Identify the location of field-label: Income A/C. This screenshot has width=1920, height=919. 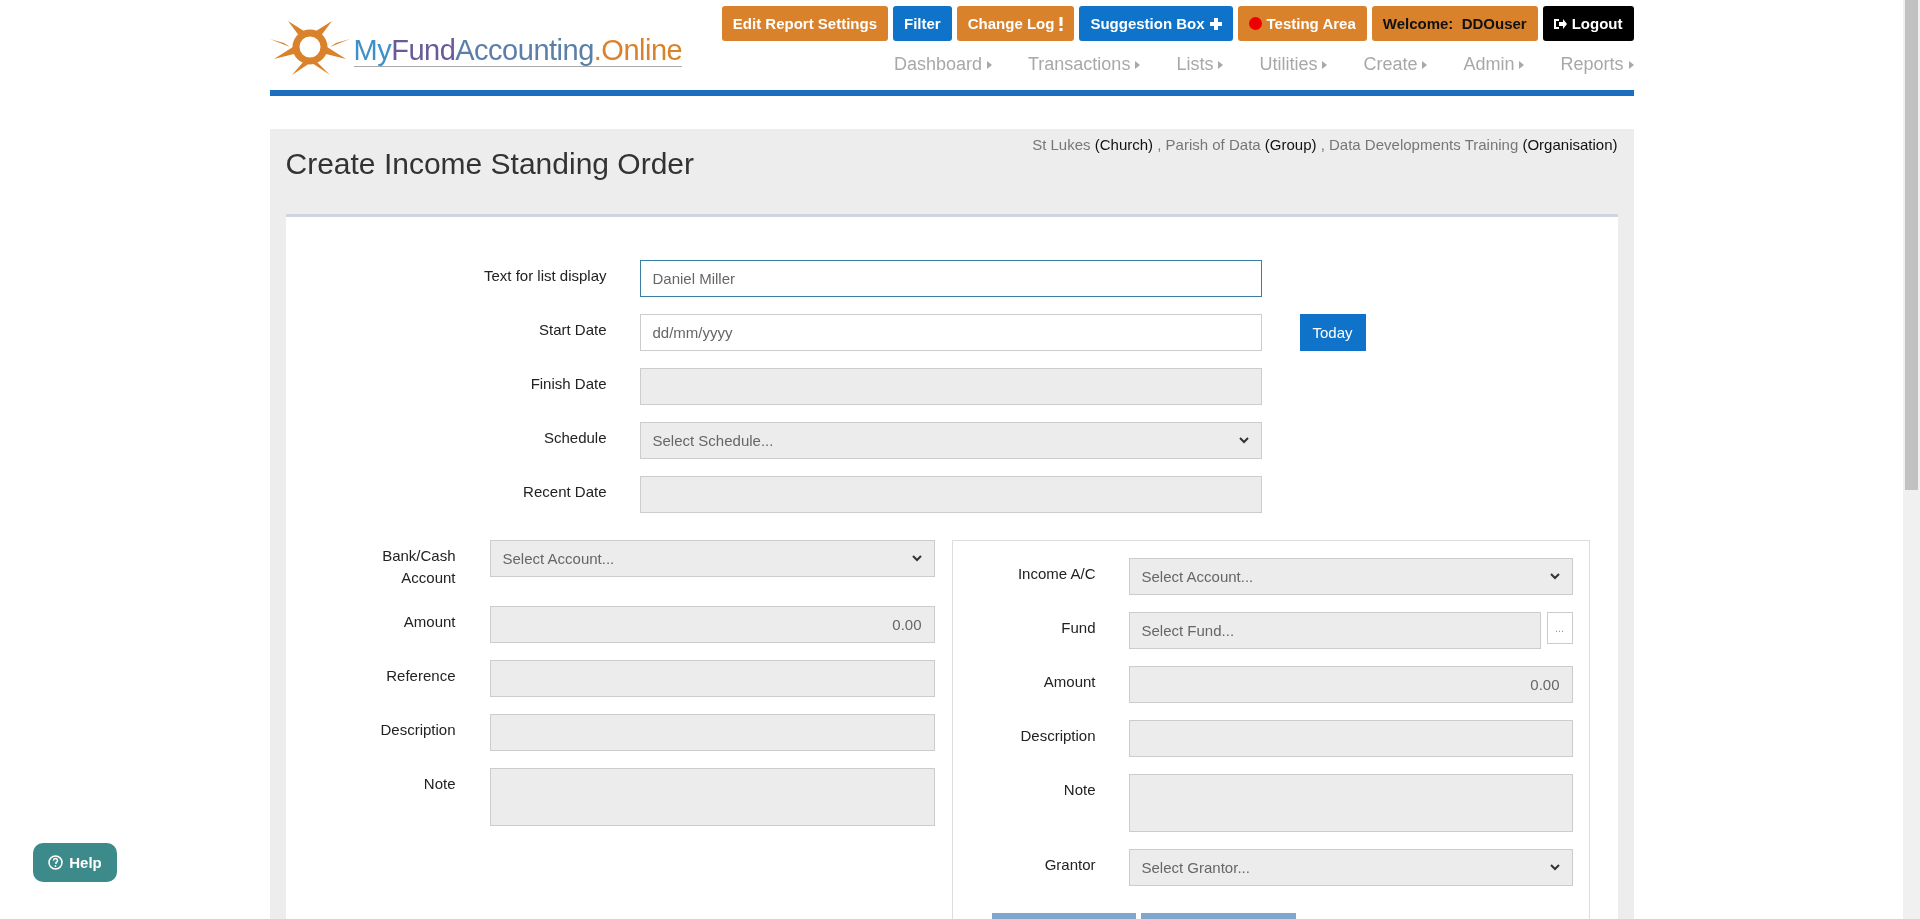
(1056, 574).